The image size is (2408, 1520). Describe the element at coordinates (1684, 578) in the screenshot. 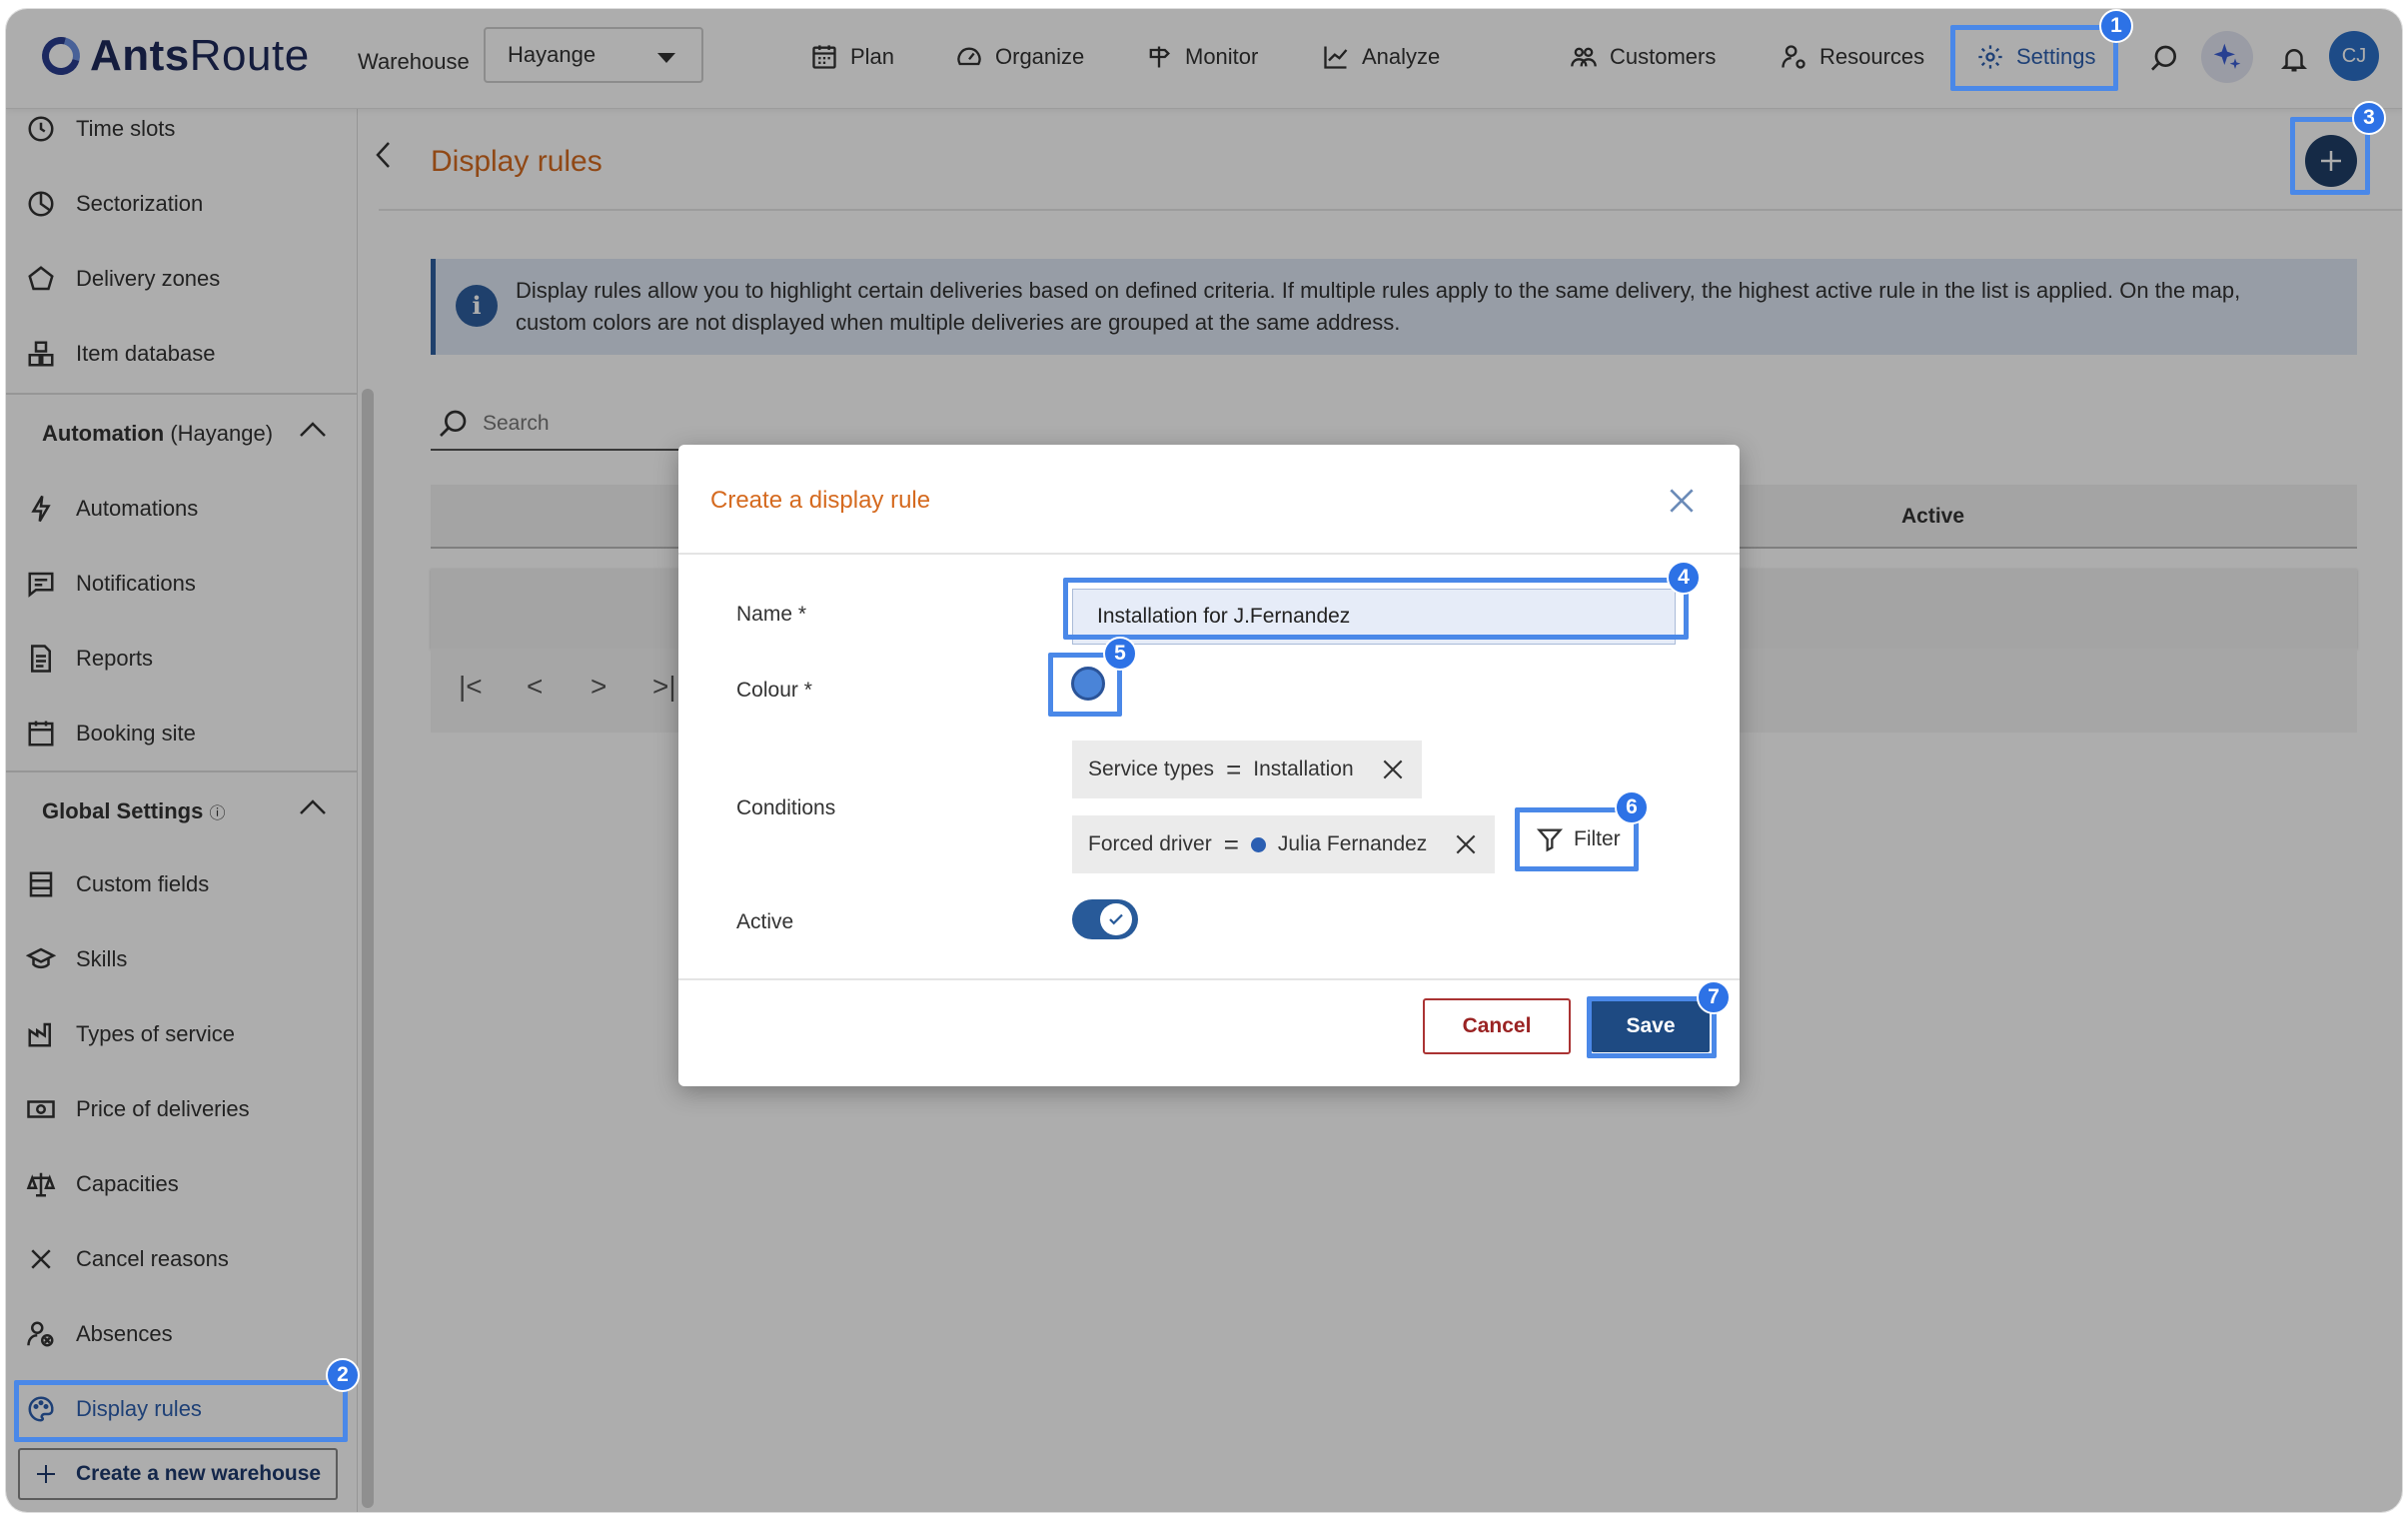

I see `step-badge: 4` at that location.